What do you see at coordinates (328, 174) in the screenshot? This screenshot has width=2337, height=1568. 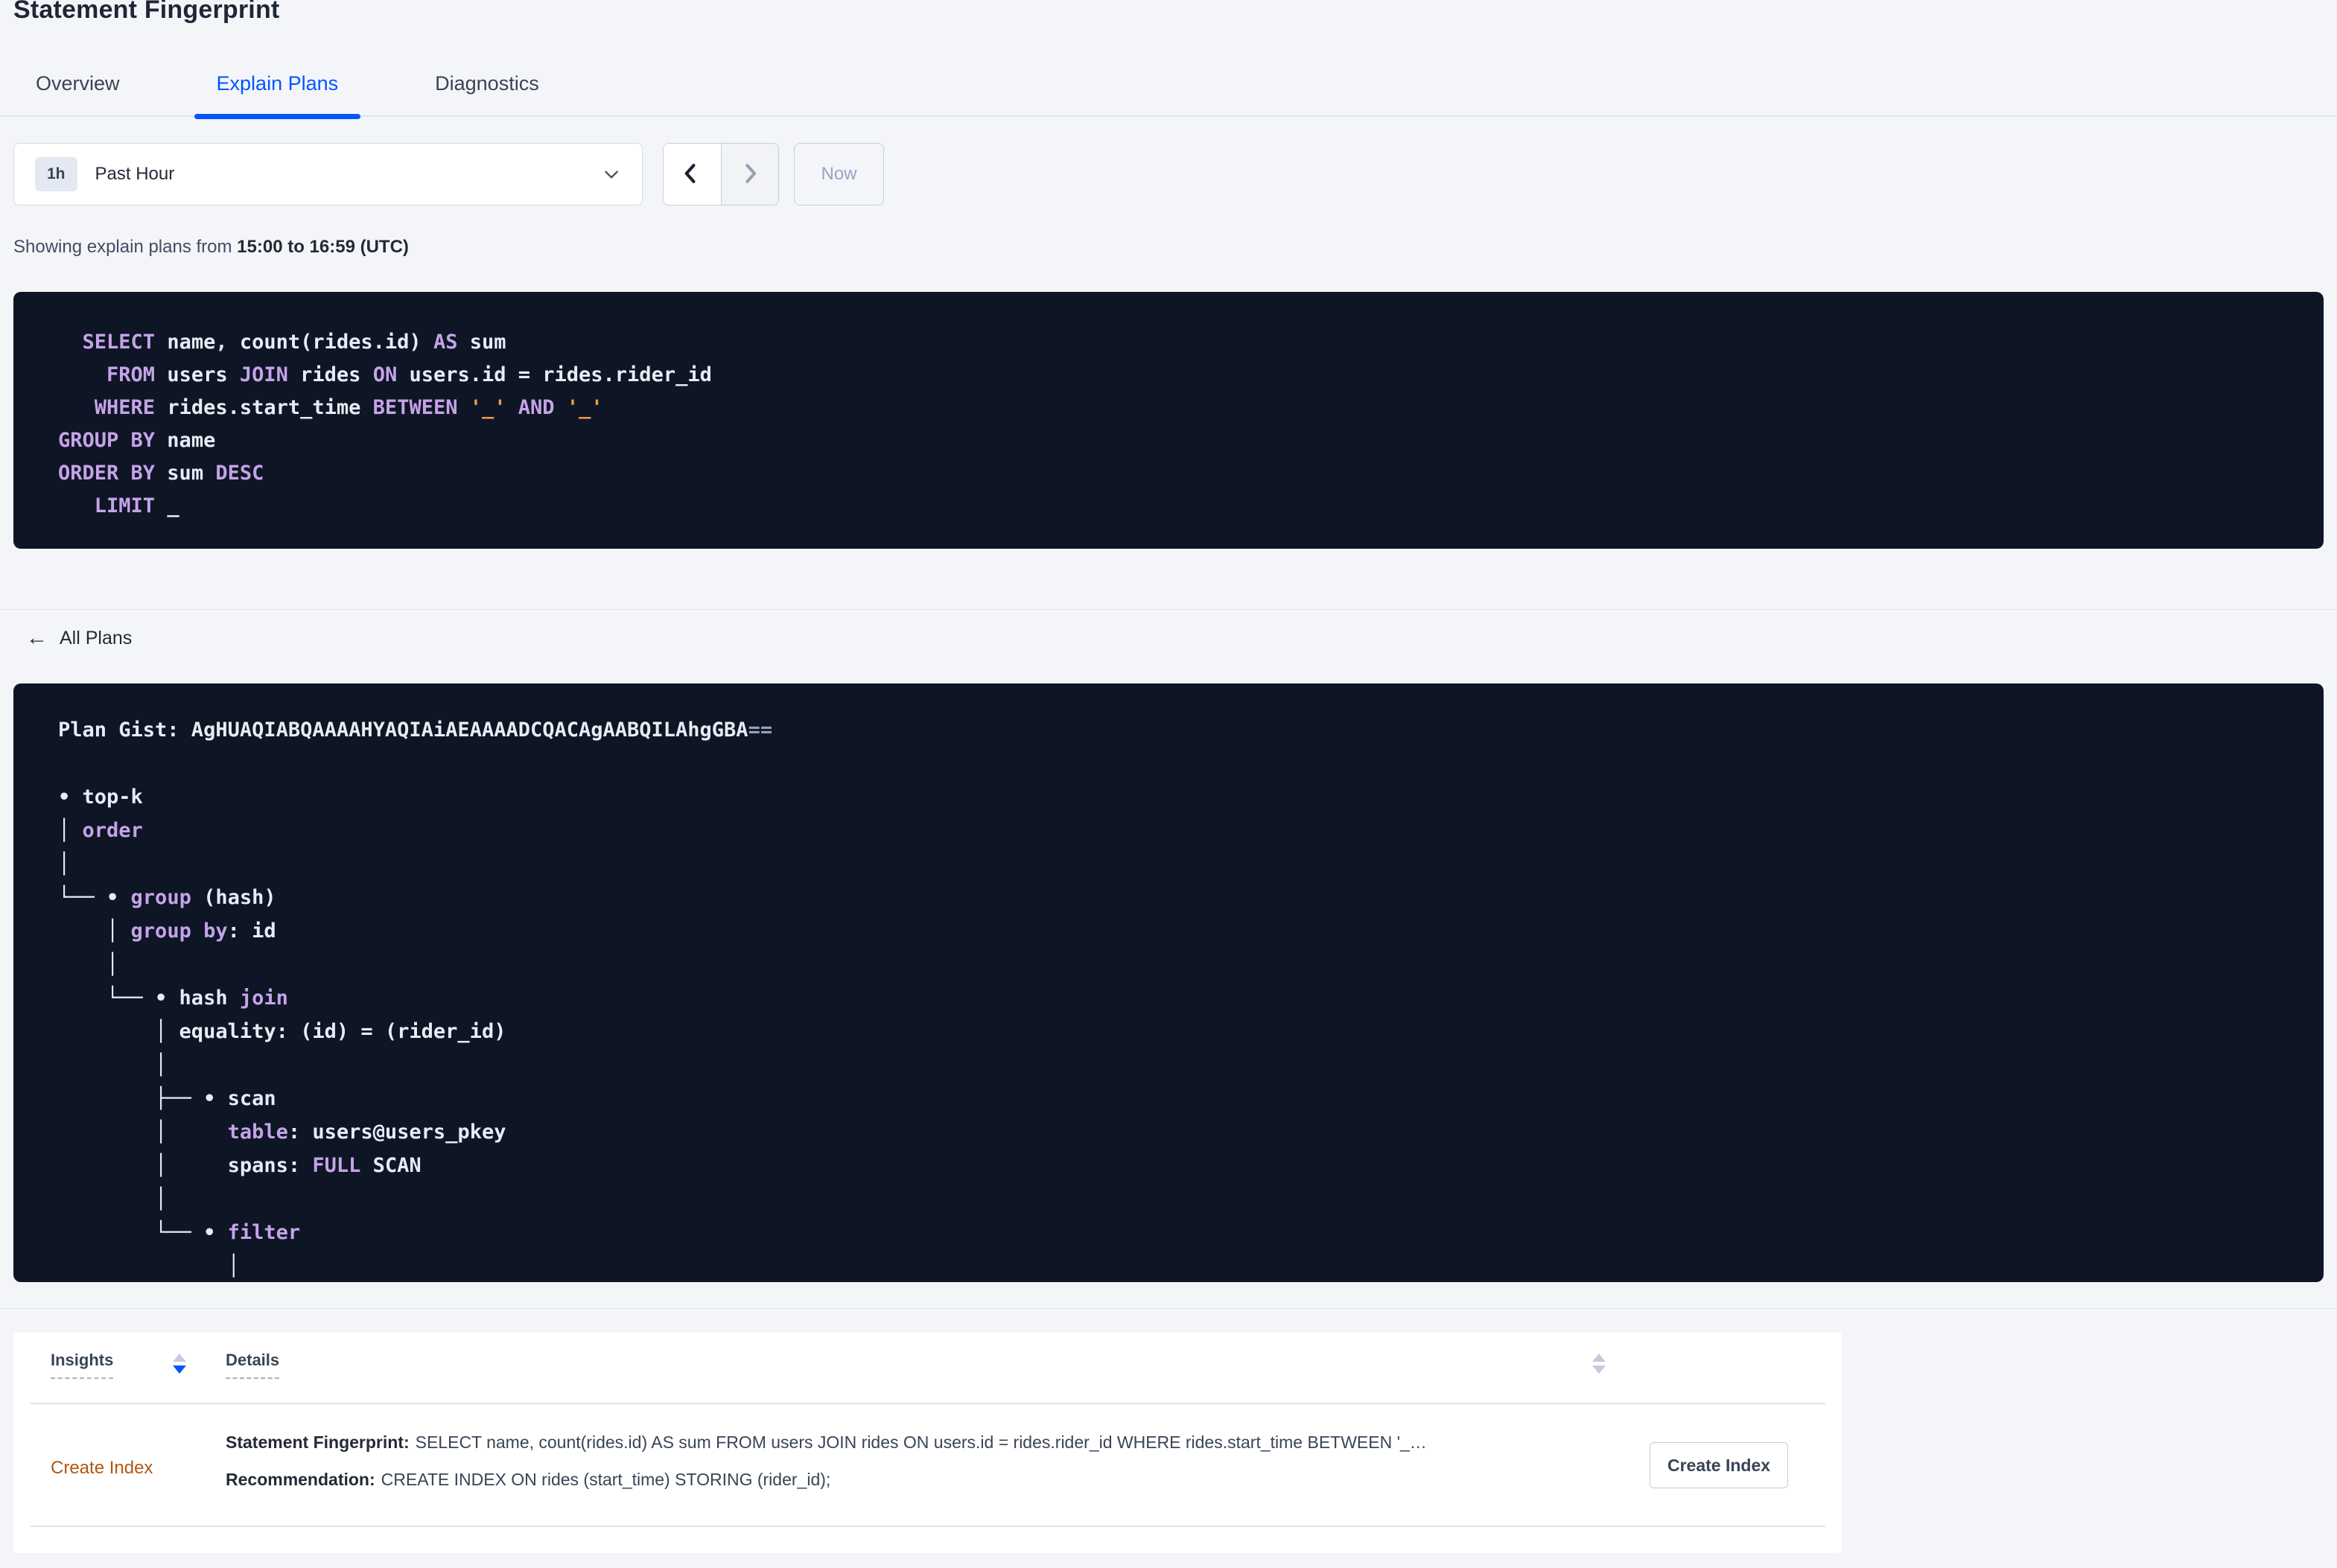 I see `time-interval-dropdown: 1h Past Hour` at bounding box center [328, 174].